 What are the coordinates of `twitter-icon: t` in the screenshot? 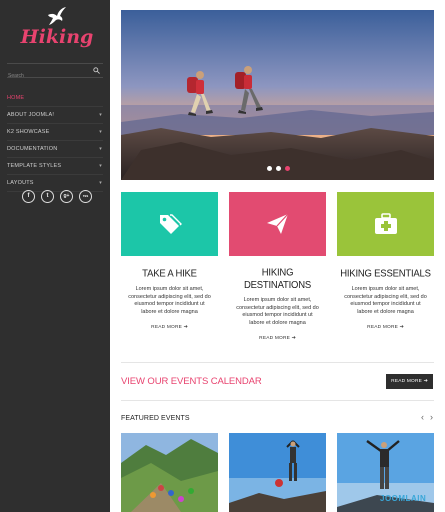 It's located at (47, 196).